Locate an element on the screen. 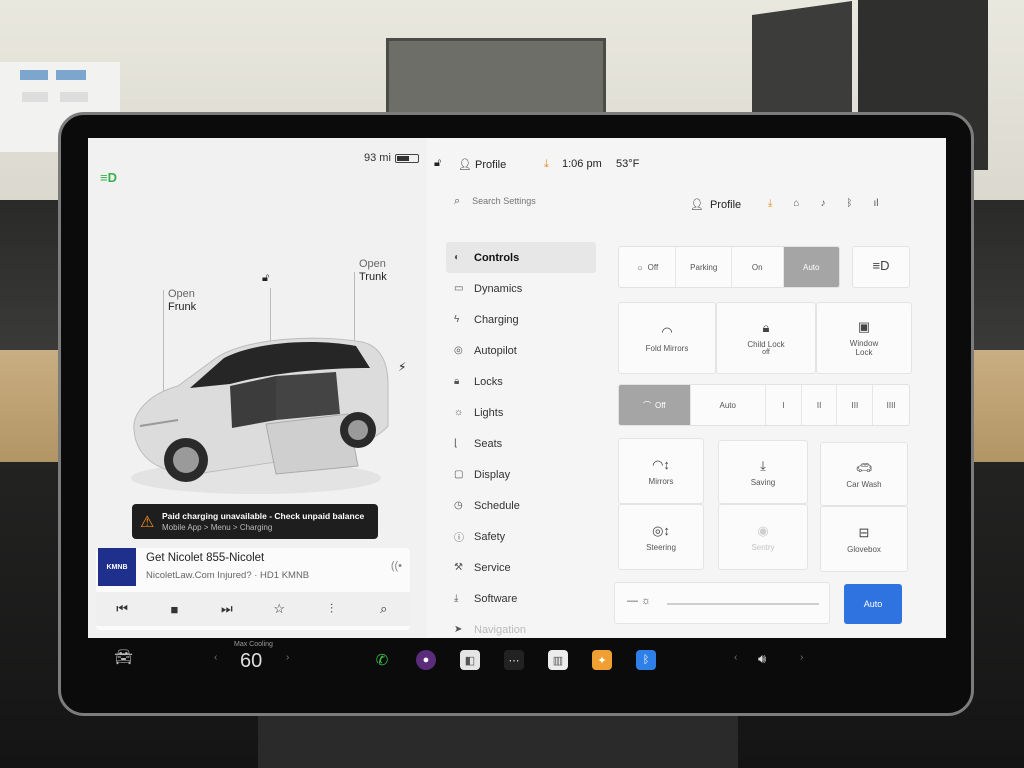  toggle-icon: ◐ is located at coordinates (457, 257).